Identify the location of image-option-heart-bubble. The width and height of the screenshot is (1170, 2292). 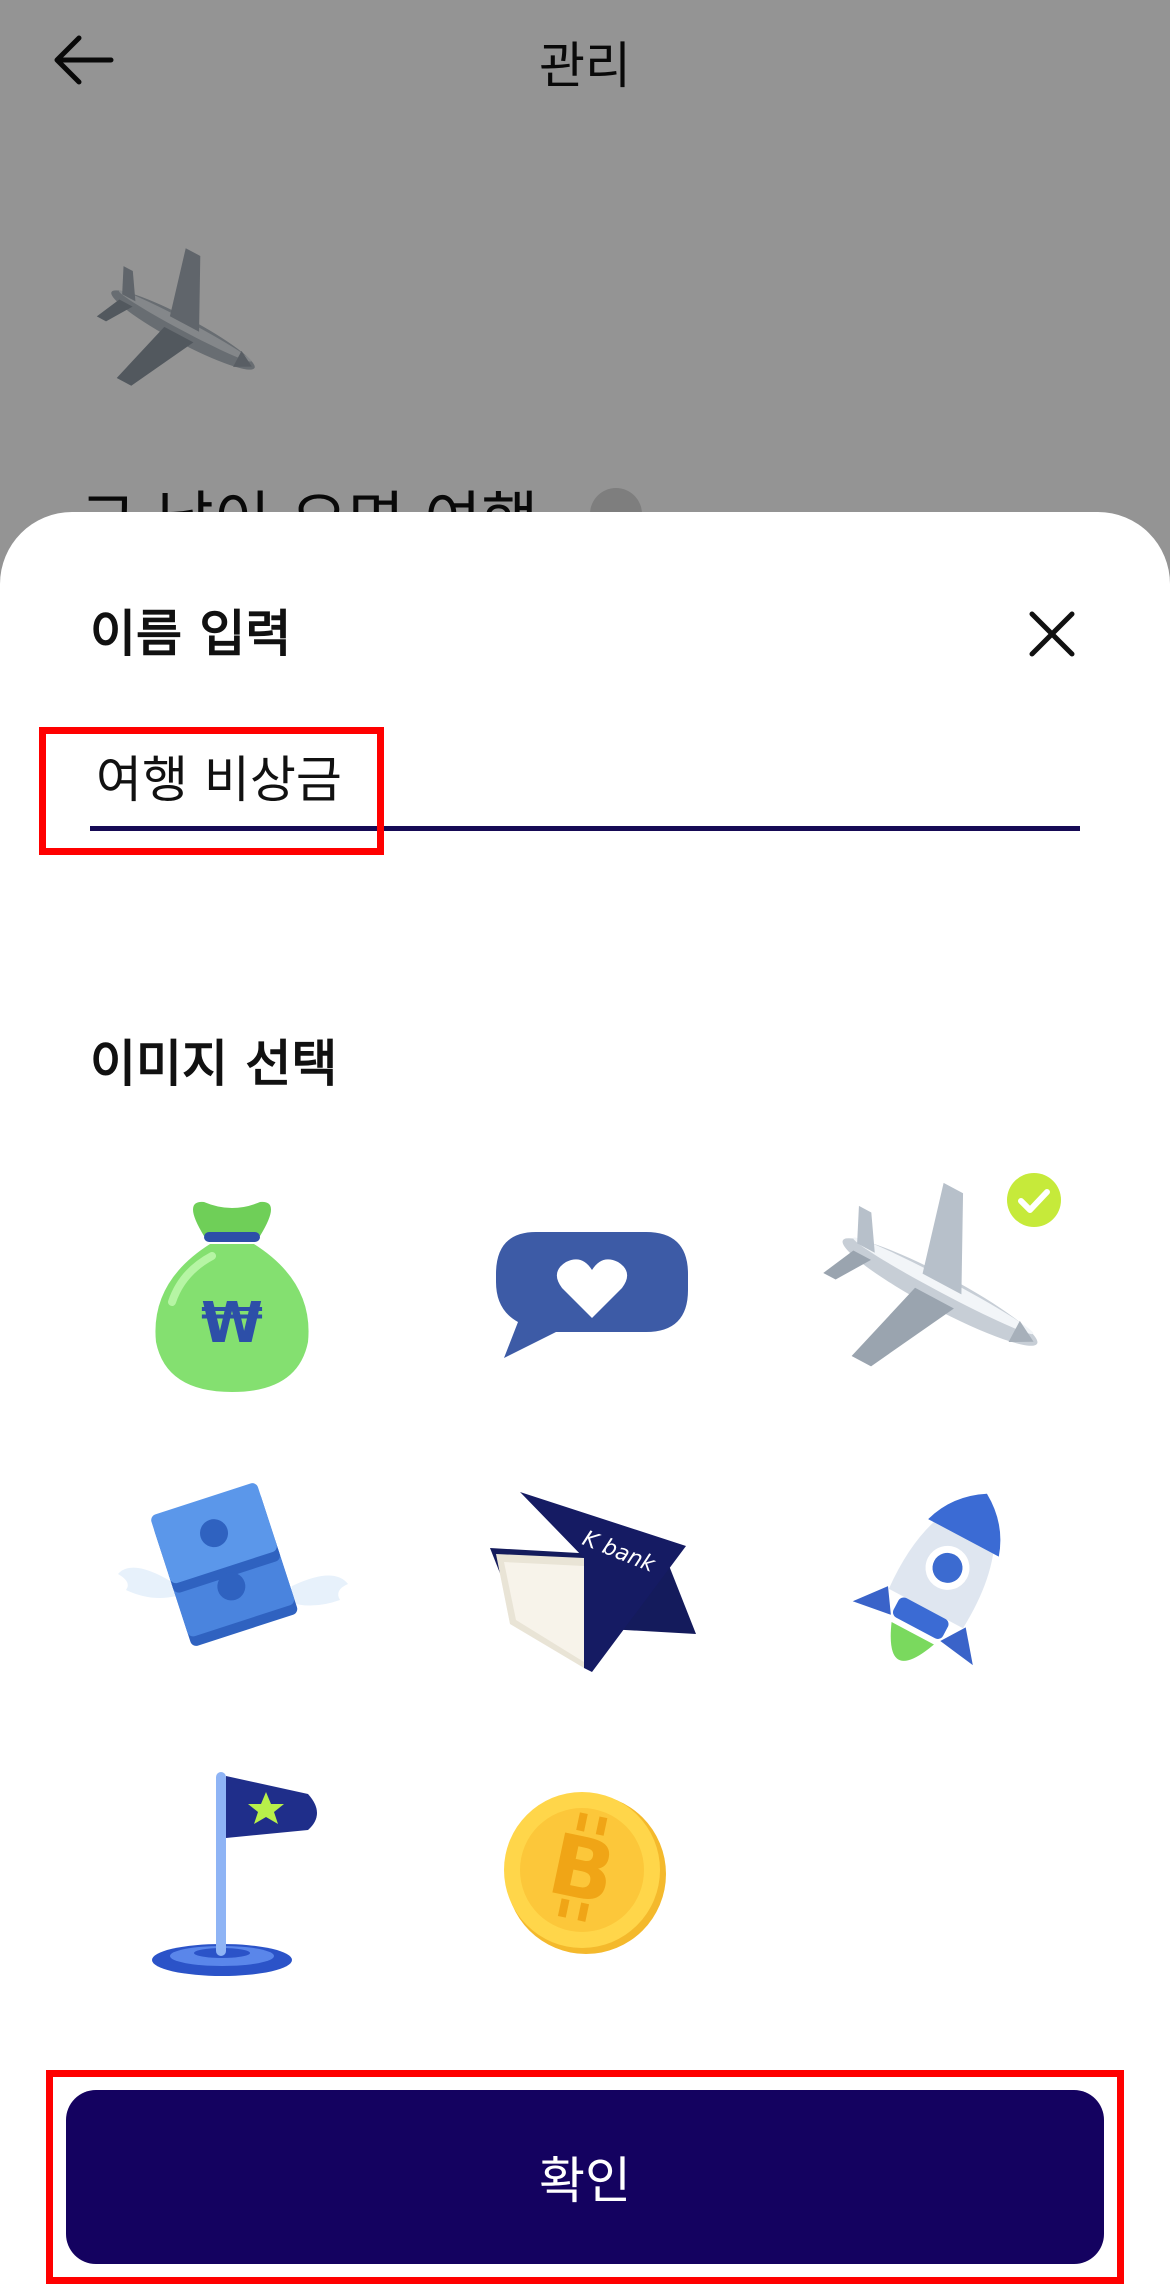
(586, 1292).